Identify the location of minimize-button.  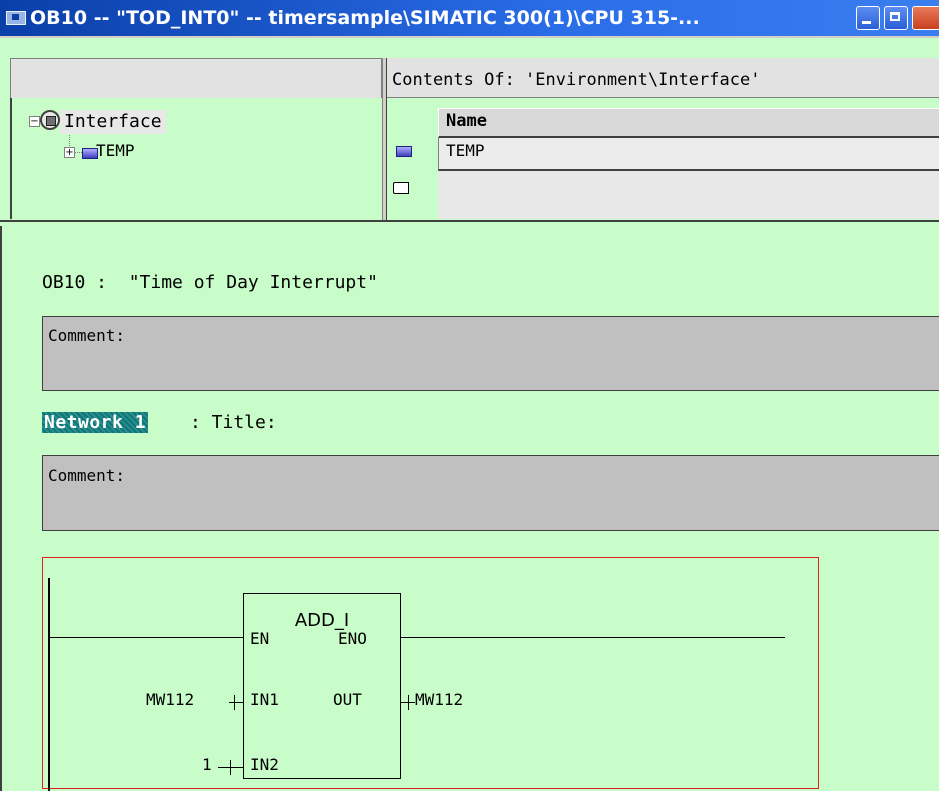
(868, 18).